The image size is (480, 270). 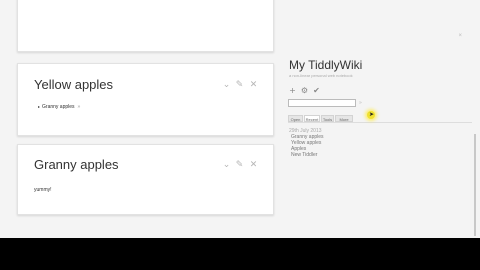 I want to click on sidebar-close-icon: ×, so click(x=460, y=36).